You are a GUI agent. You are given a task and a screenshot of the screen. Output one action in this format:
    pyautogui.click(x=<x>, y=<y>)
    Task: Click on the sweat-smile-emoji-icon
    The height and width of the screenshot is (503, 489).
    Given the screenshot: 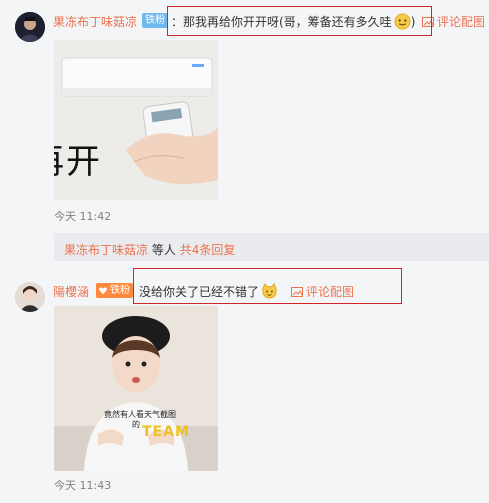 What is the action you would take?
    pyautogui.click(x=402, y=21)
    